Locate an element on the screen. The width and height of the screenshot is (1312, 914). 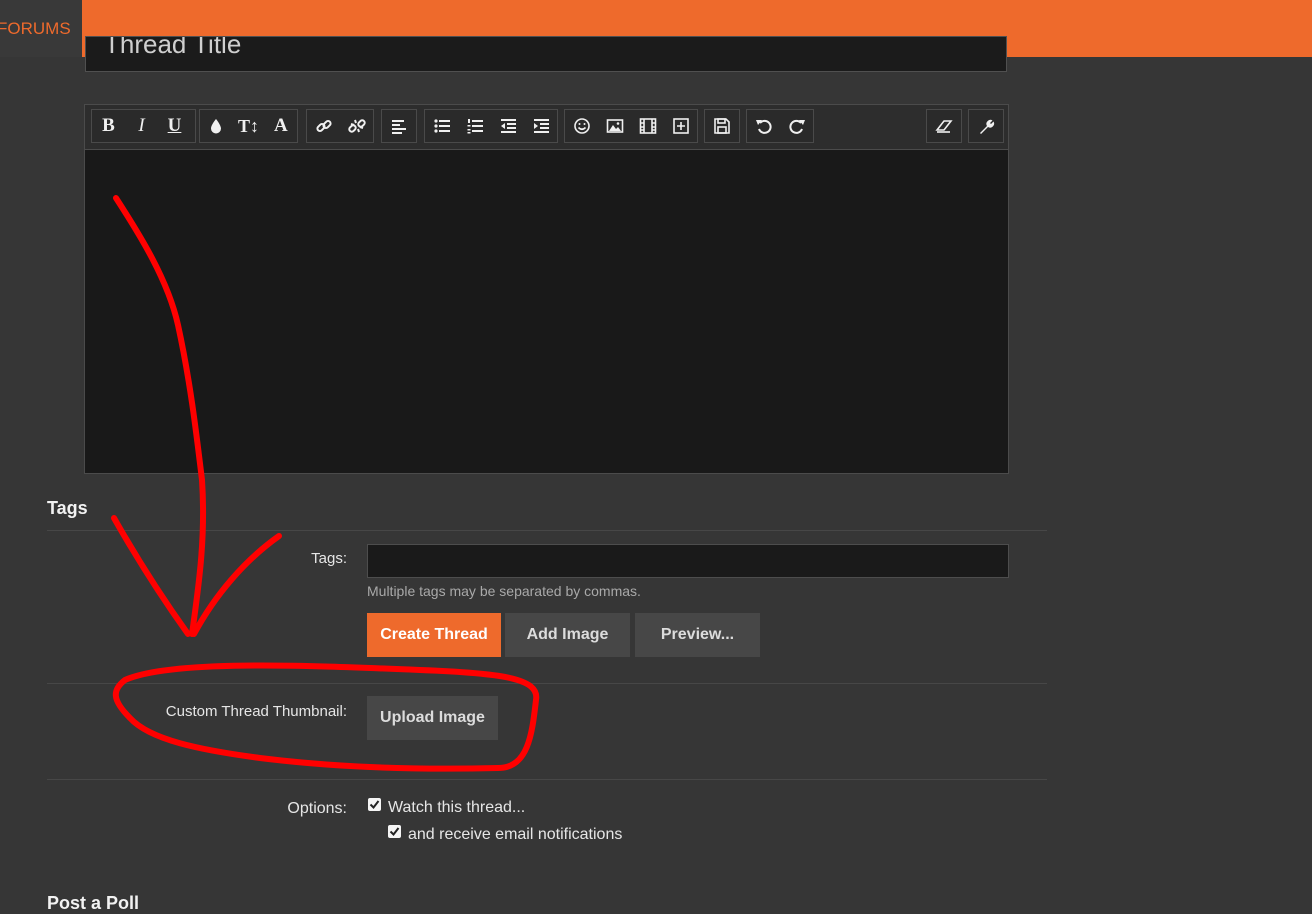
unlink-button is located at coordinates (356, 126).